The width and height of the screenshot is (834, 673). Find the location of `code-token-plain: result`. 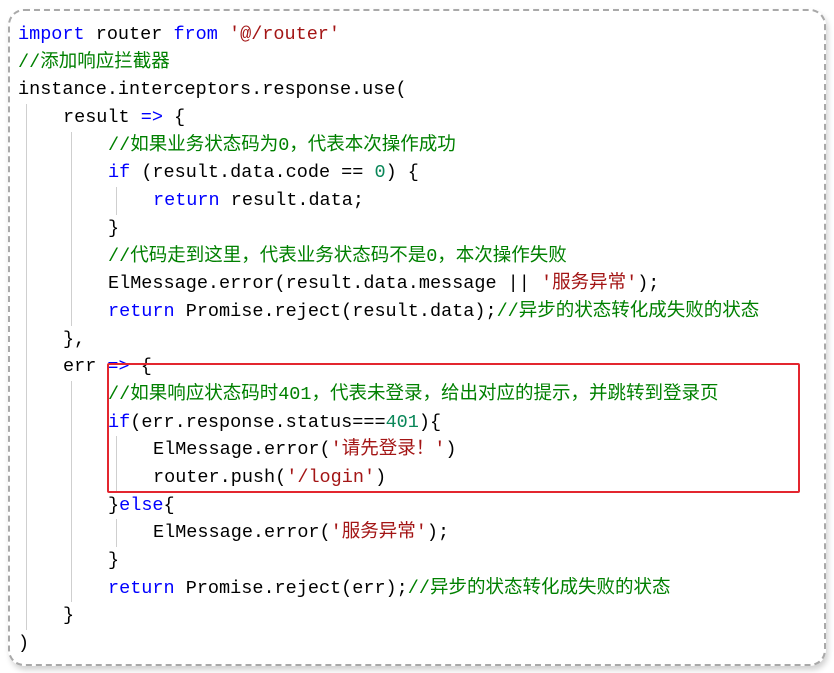

code-token-plain: result is located at coordinates (102, 118).